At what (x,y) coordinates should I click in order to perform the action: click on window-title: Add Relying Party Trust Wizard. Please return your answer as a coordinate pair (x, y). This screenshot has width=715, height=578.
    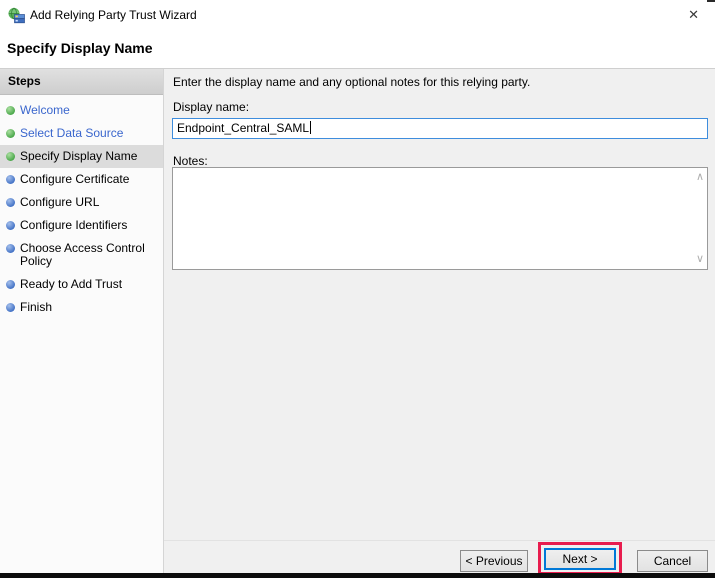
    Looking at the image, I should click on (113, 15).